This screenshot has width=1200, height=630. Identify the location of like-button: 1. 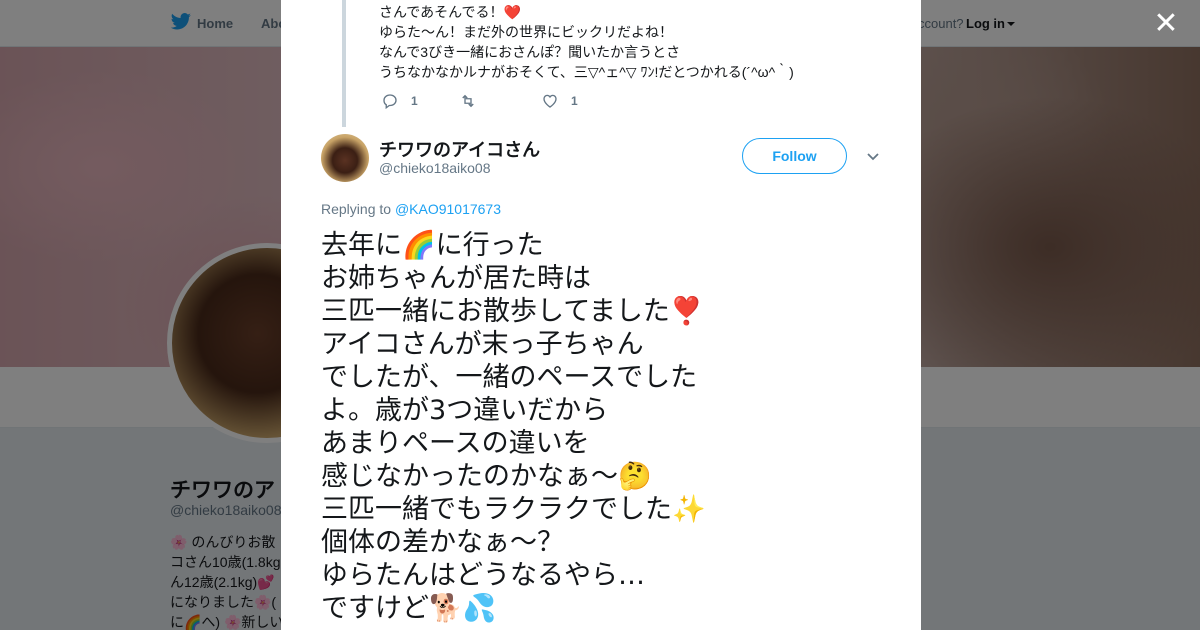
(559, 101).